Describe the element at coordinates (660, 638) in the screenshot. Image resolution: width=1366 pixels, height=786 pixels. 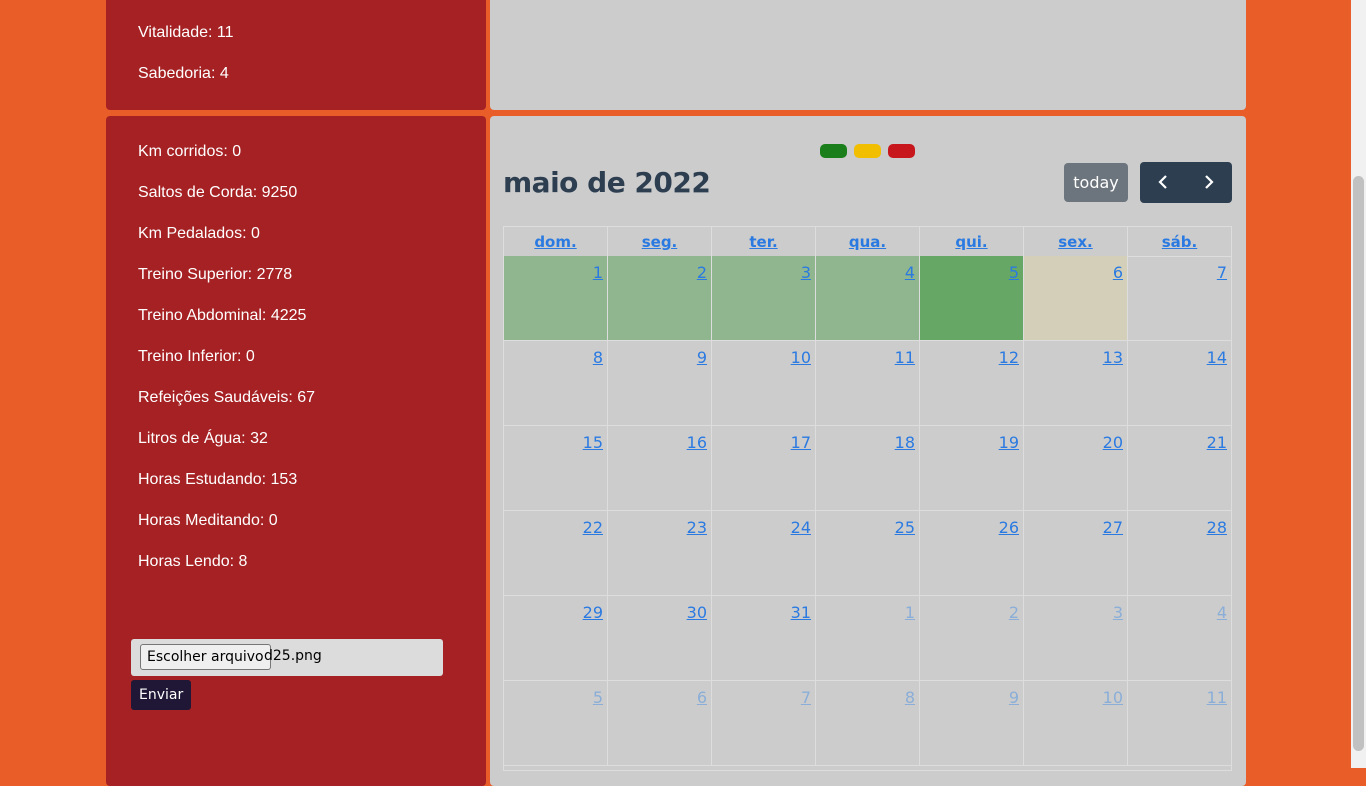
I see `calendar-day-cell: 30` at that location.